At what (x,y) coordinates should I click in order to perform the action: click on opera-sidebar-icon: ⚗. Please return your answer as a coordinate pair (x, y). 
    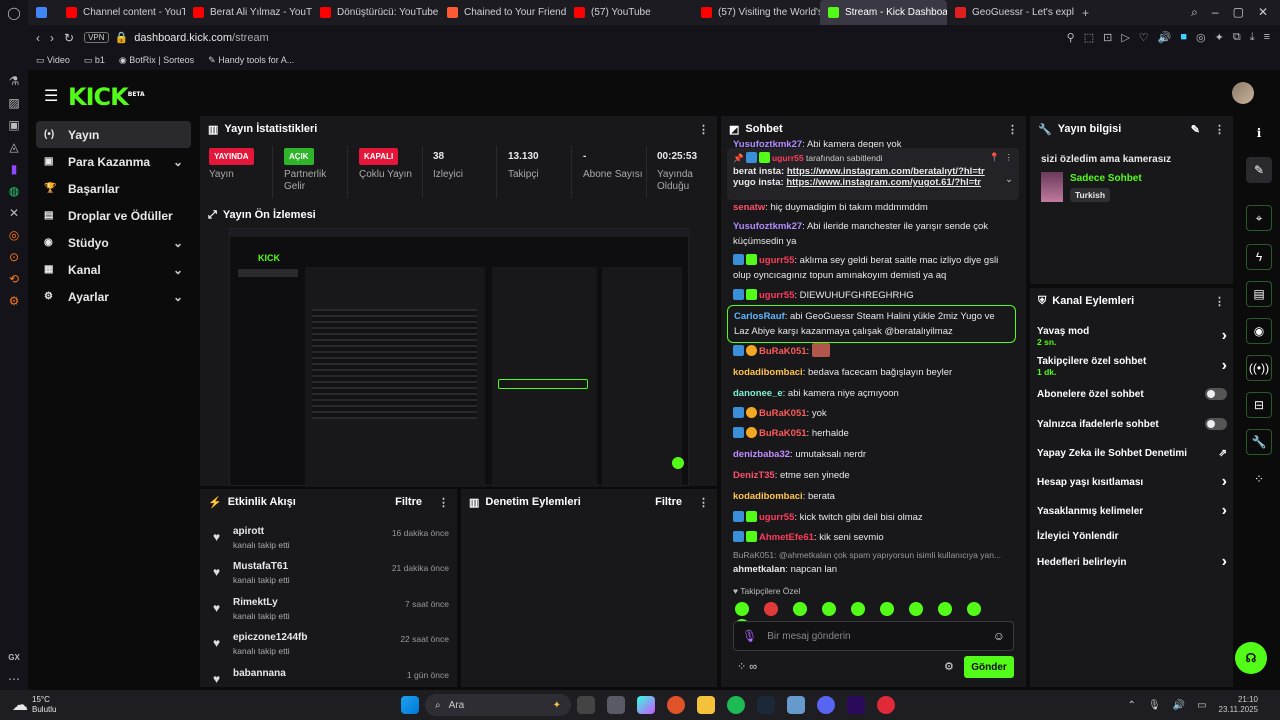
    Looking at the image, I should click on (14, 81).